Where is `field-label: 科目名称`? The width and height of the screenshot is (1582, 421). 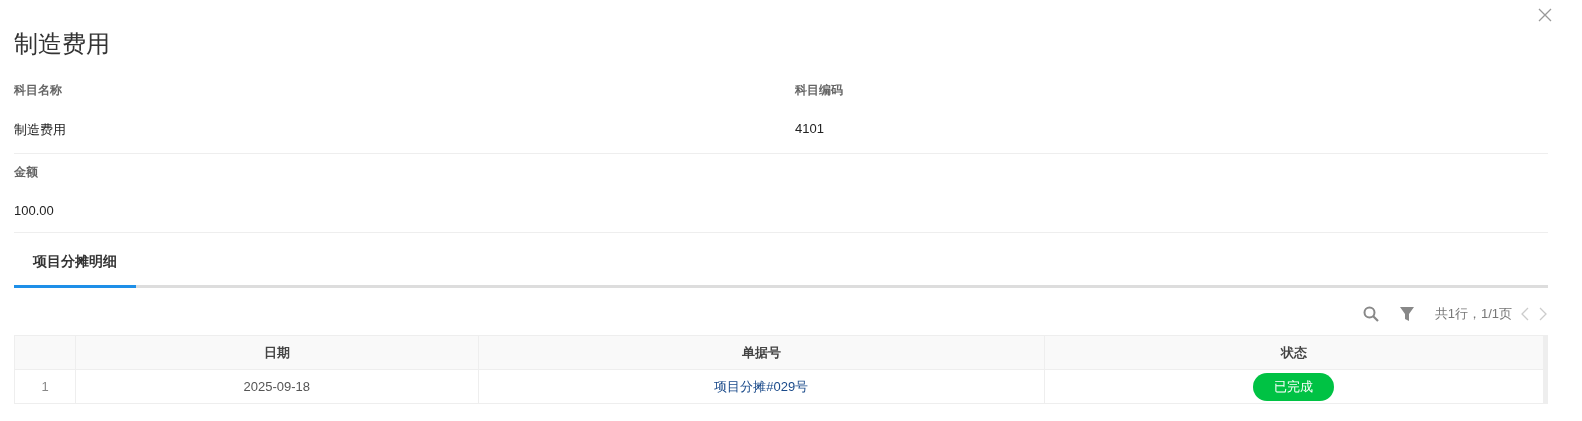 field-label: 科目名称 is located at coordinates (38, 90).